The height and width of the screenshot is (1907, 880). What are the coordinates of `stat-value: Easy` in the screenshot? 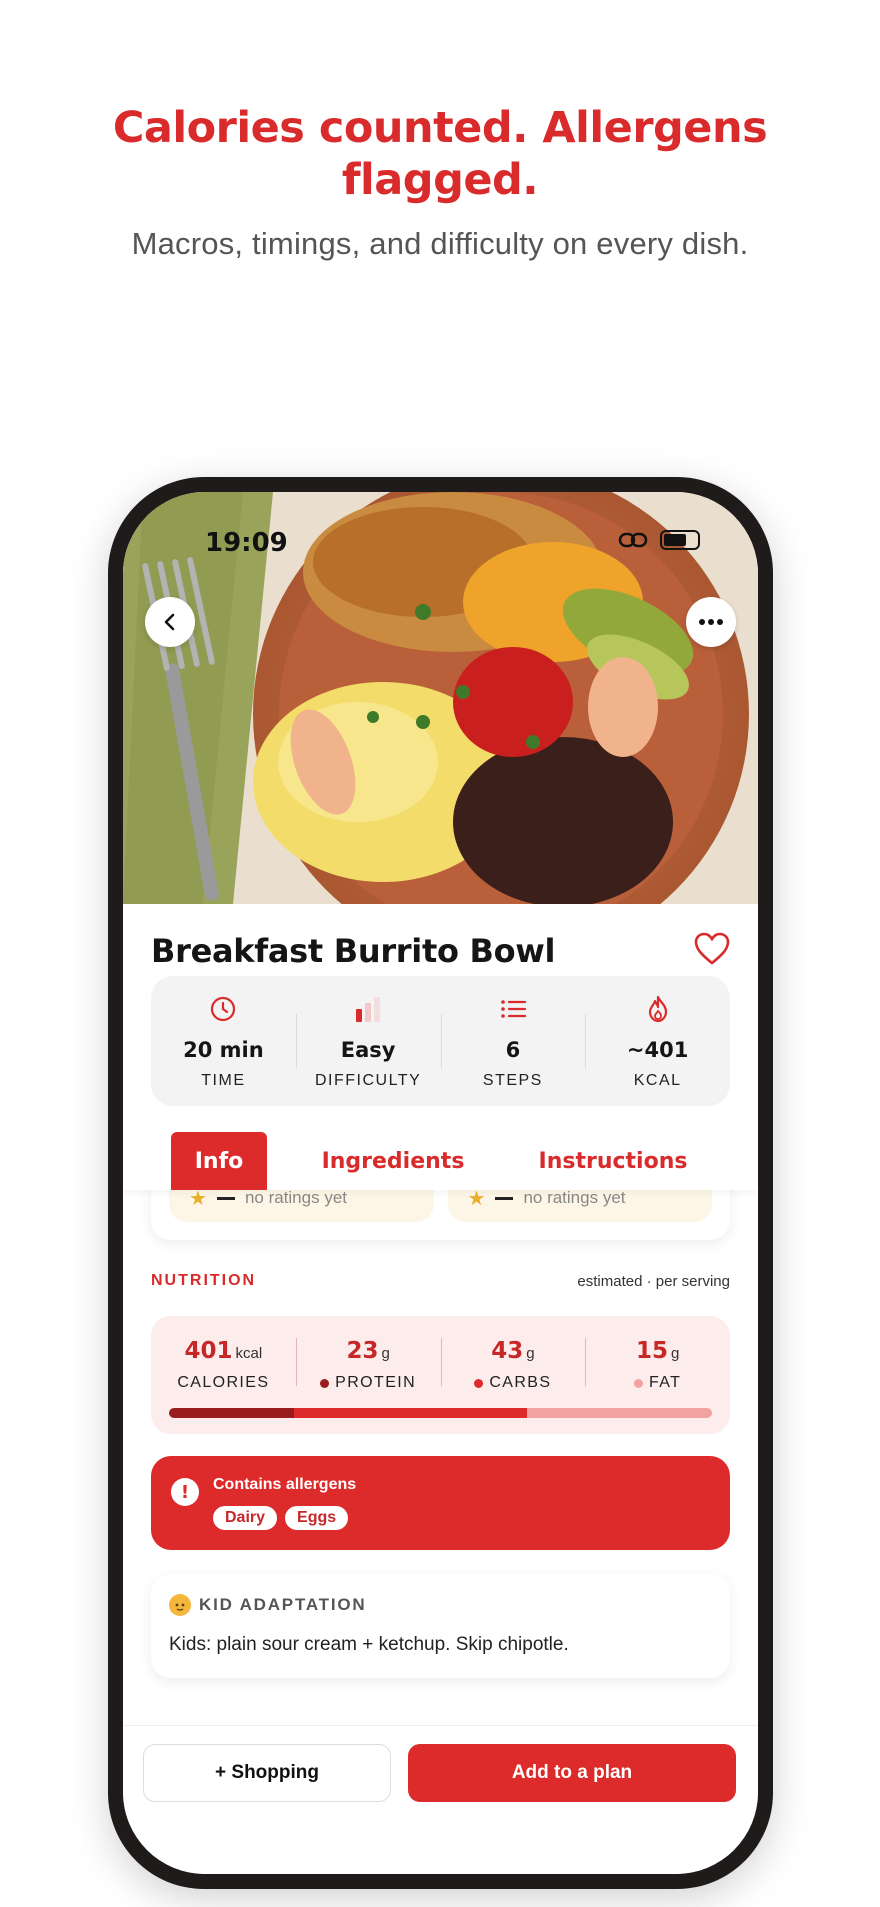 It's located at (368, 1050).